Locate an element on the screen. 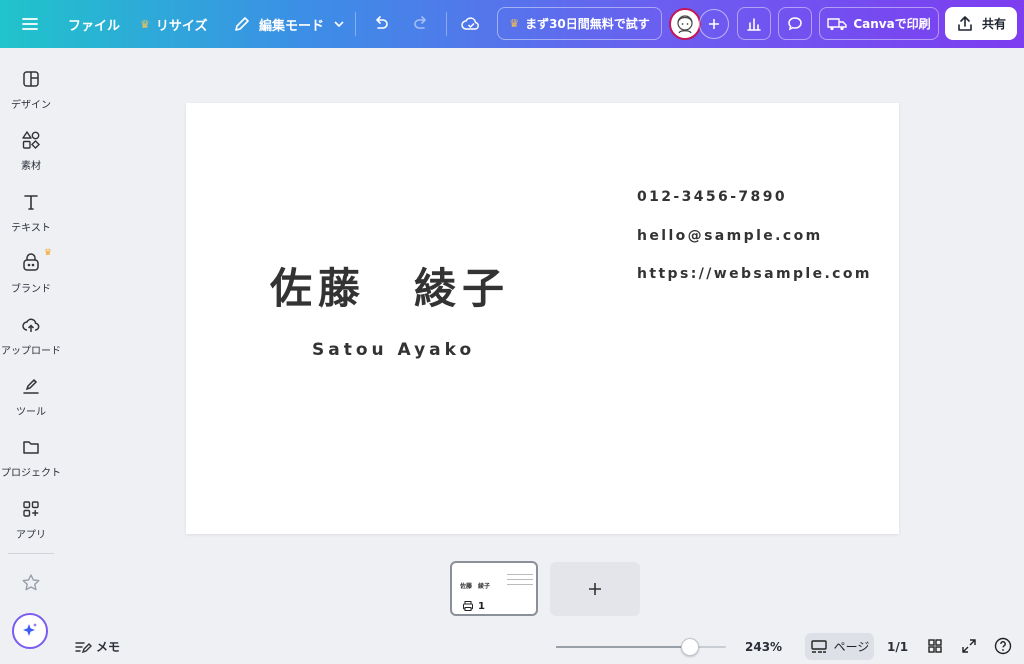 Image resolution: width=1024 pixels, height=664 pixels. print-with-canva-button: Canvaで印刷 is located at coordinates (879, 23).